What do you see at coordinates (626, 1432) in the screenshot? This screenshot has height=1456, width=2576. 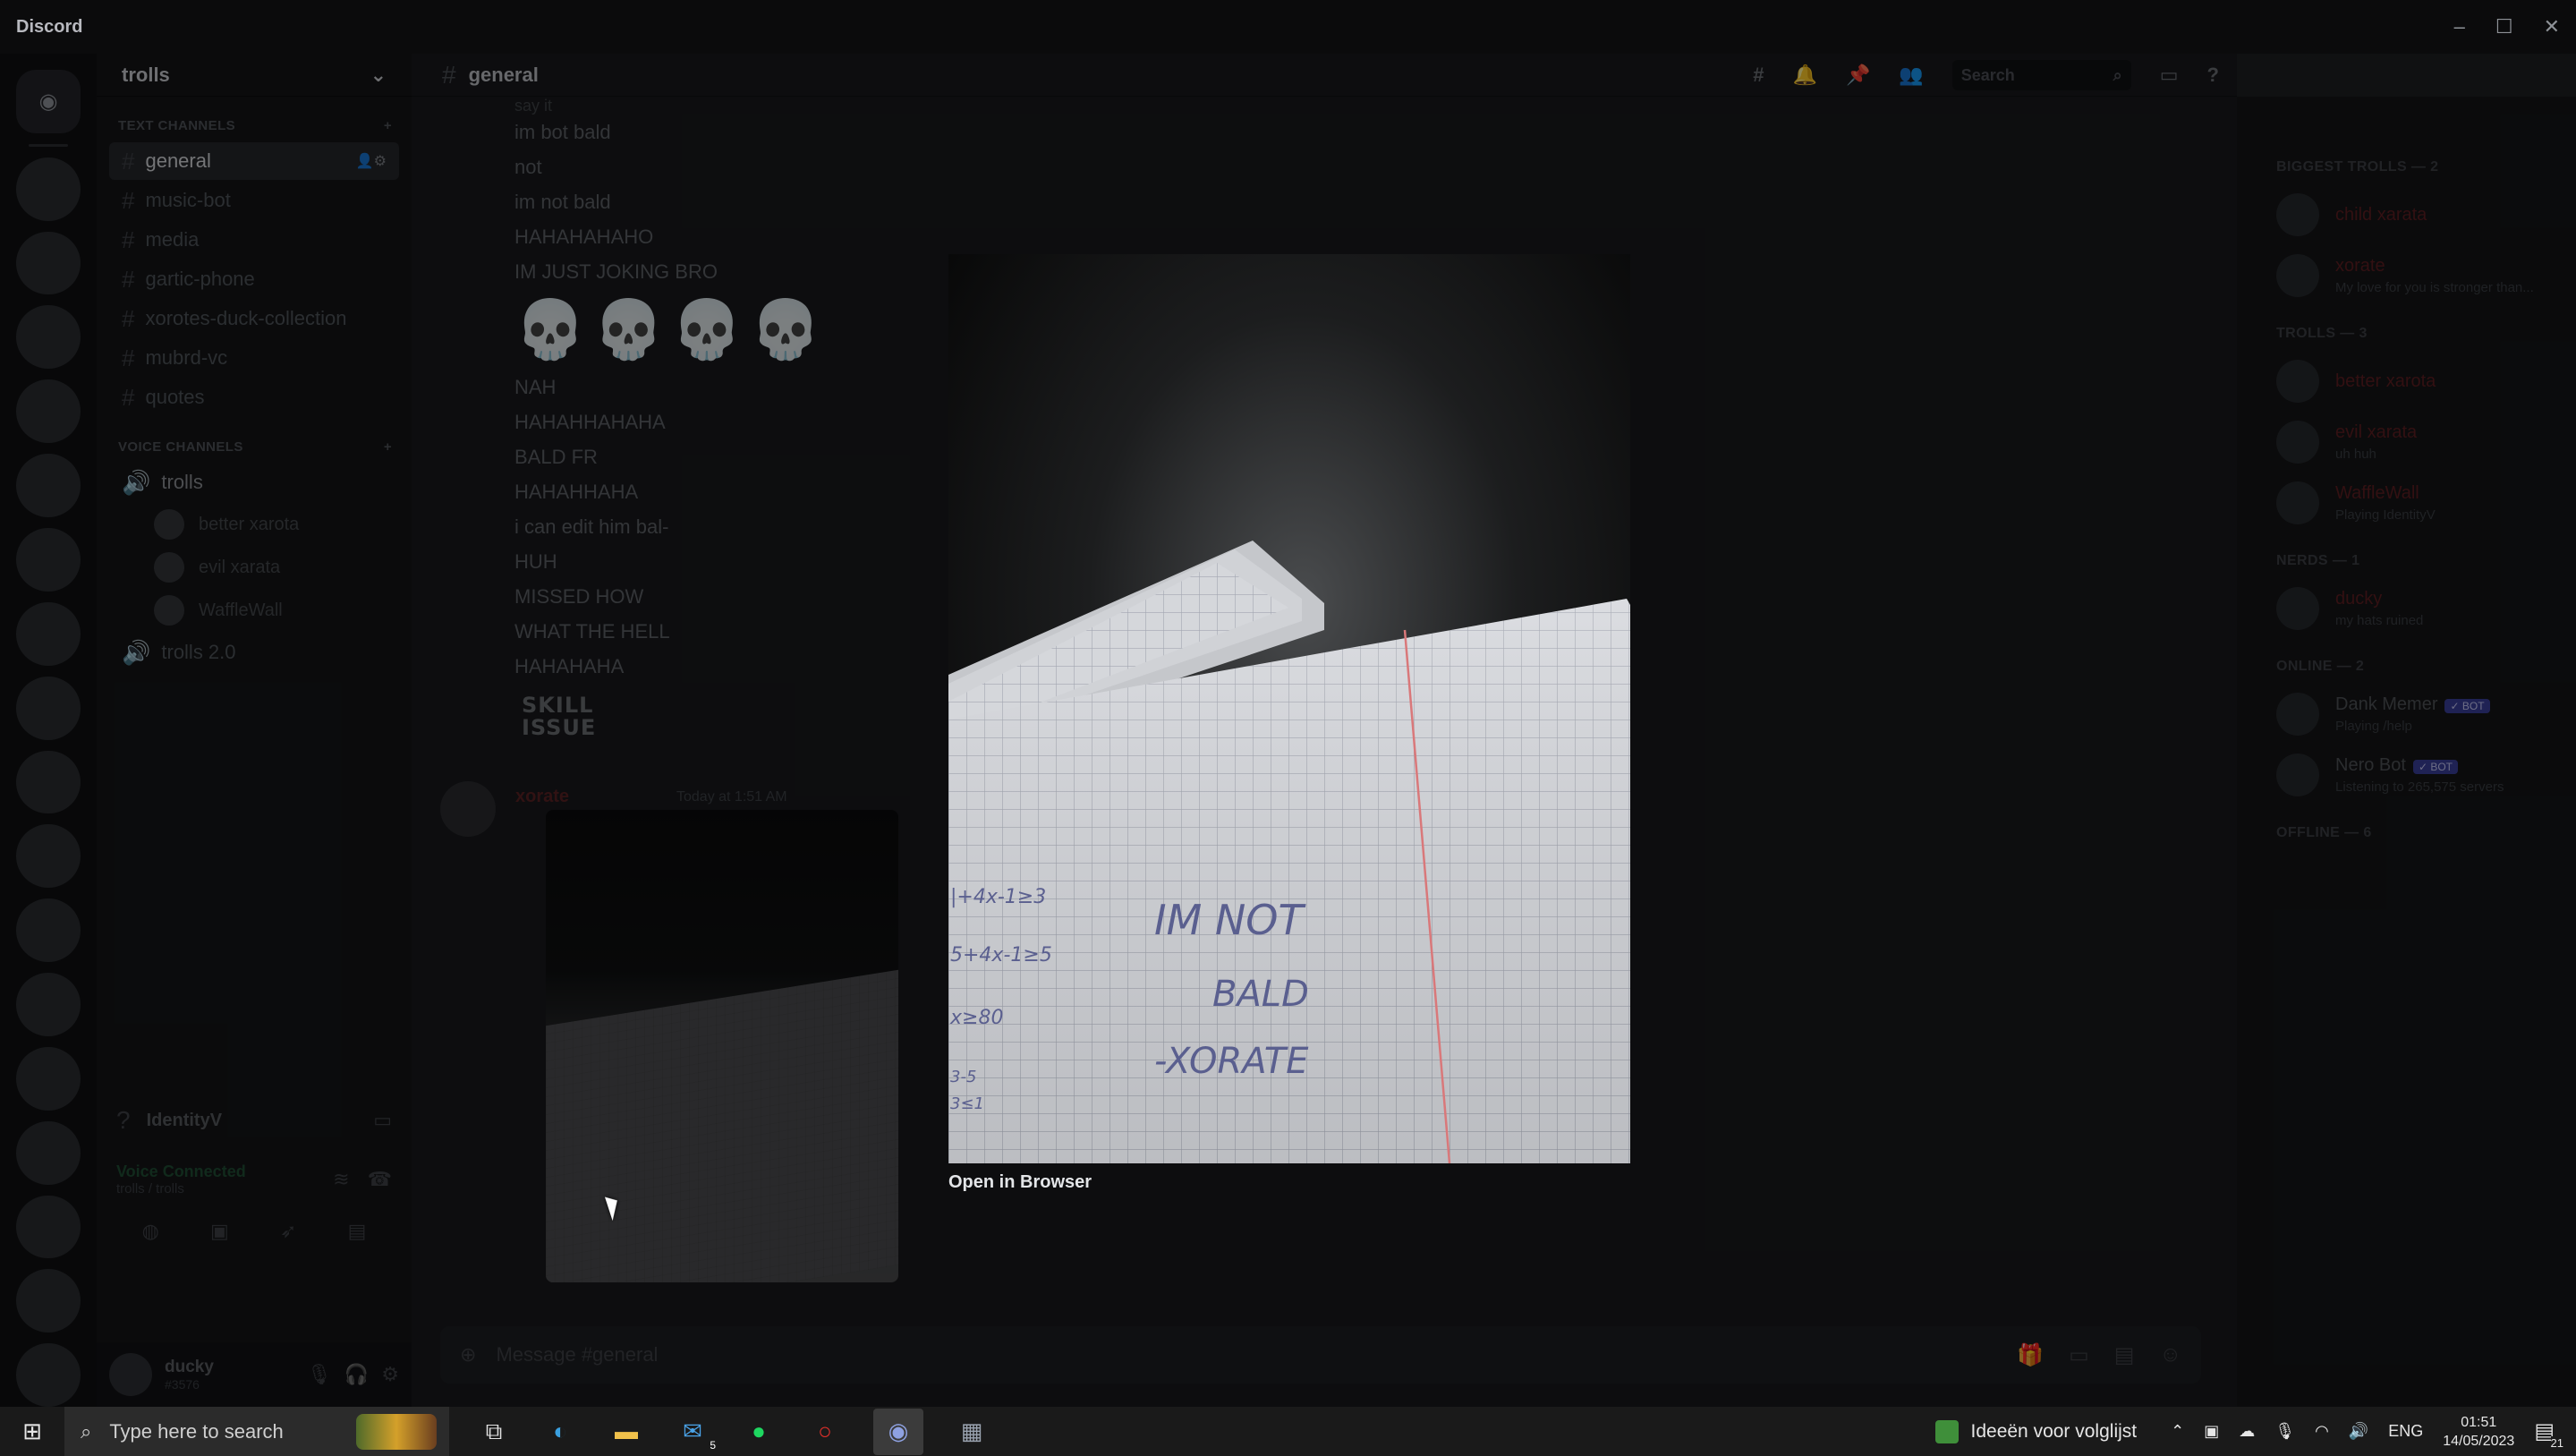 I see `file-explorer-icon: ▬` at bounding box center [626, 1432].